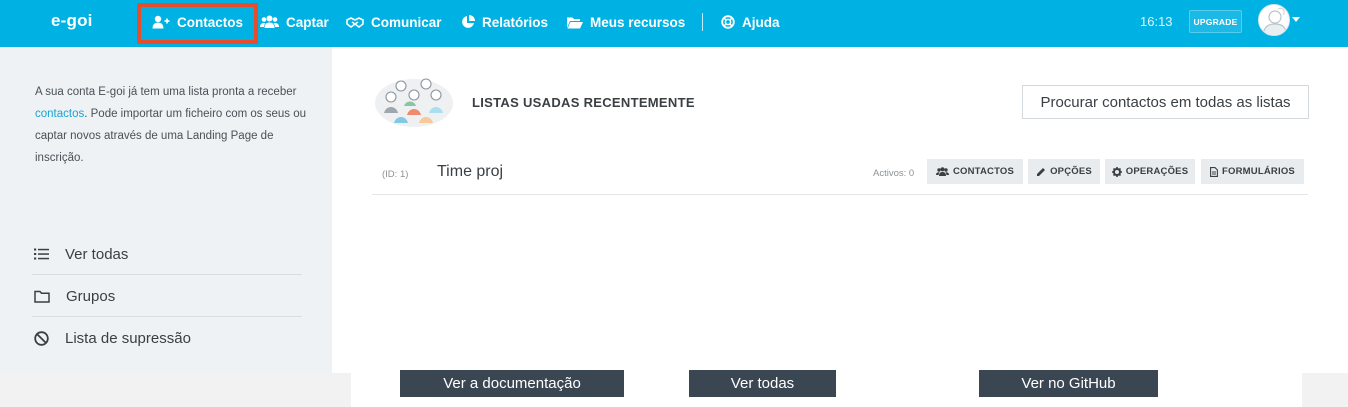  What do you see at coordinates (91, 296) in the screenshot?
I see `sidebar-item-label: Grupos` at bounding box center [91, 296].